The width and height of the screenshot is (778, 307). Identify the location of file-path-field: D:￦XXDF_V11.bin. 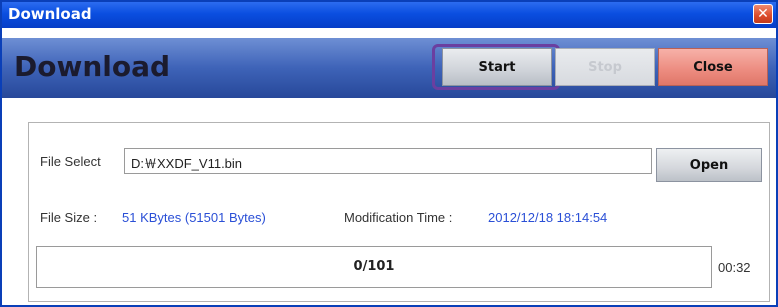
(388, 161).